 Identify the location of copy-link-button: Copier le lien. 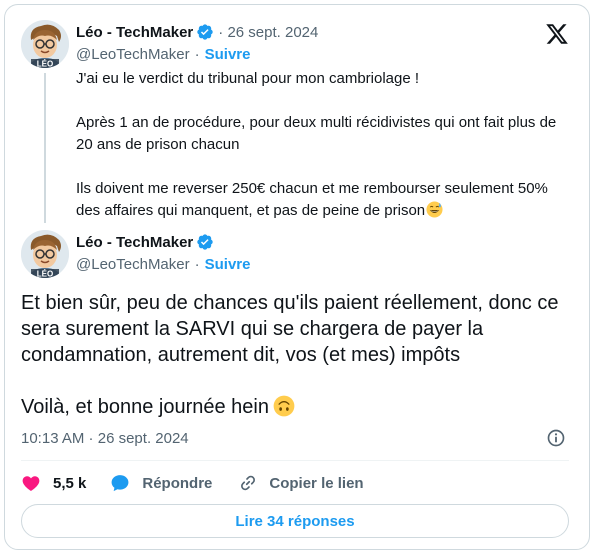
(301, 483).